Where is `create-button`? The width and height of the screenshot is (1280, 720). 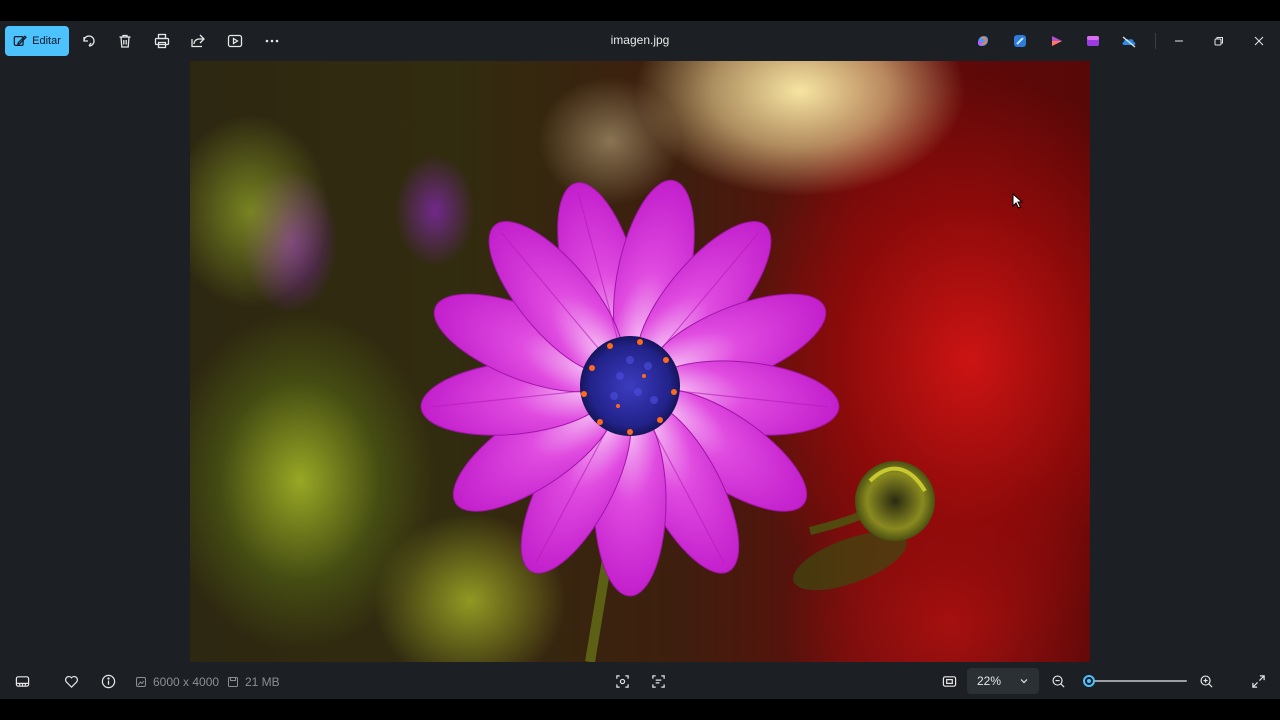
create-button is located at coordinates (1093, 41).